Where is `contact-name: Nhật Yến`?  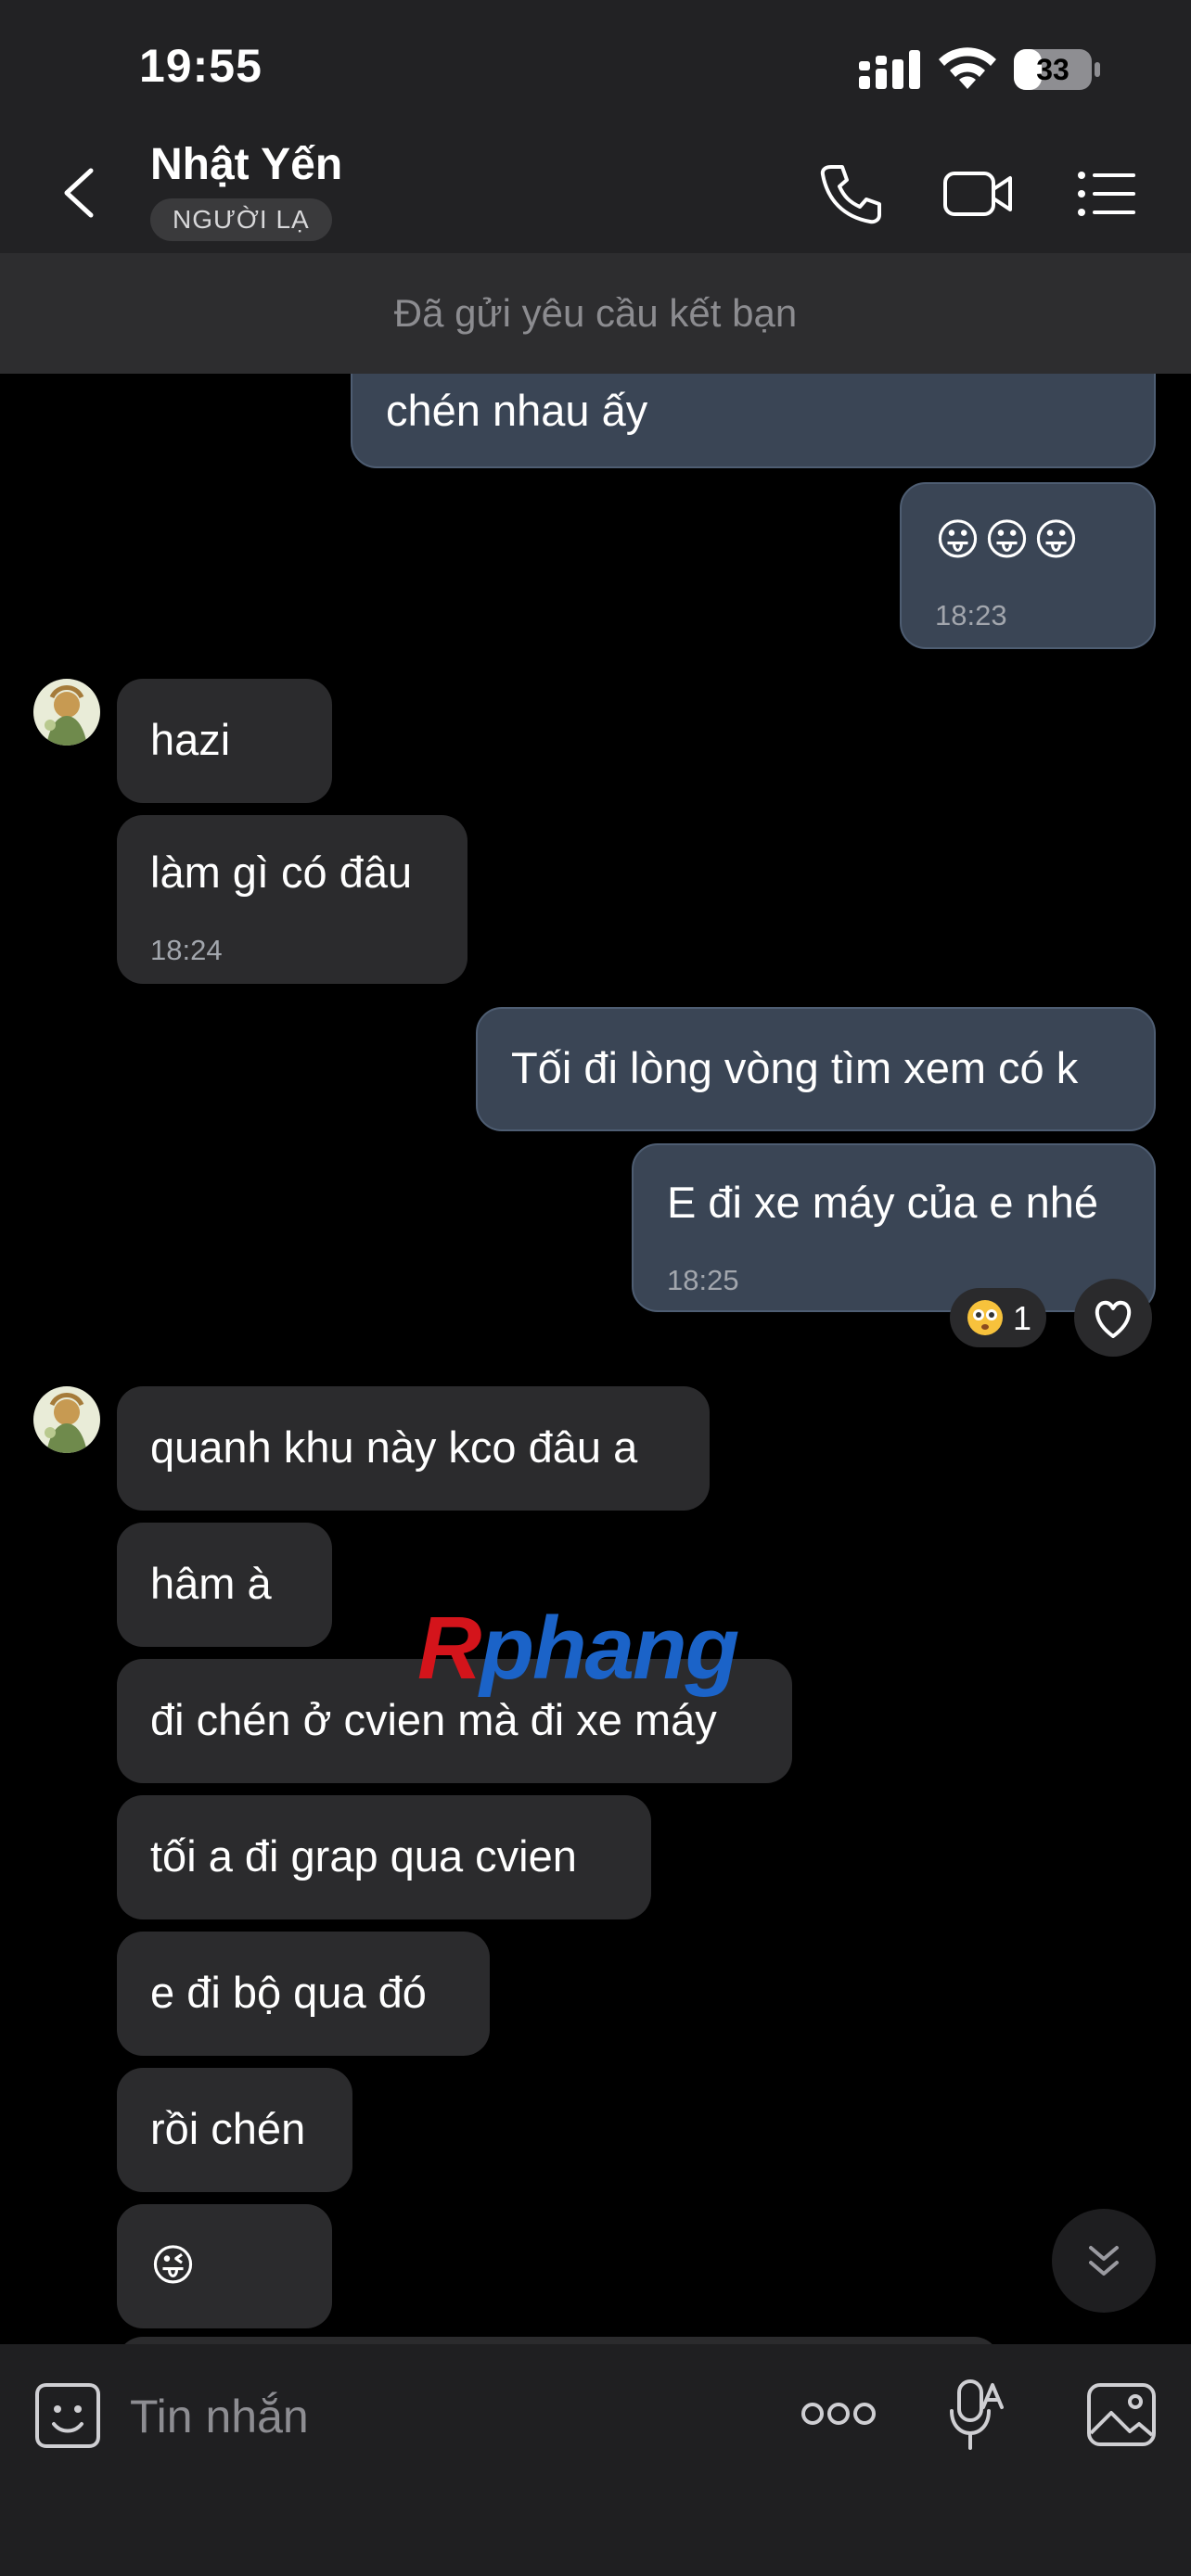 contact-name: Nhật Yến is located at coordinates (246, 165).